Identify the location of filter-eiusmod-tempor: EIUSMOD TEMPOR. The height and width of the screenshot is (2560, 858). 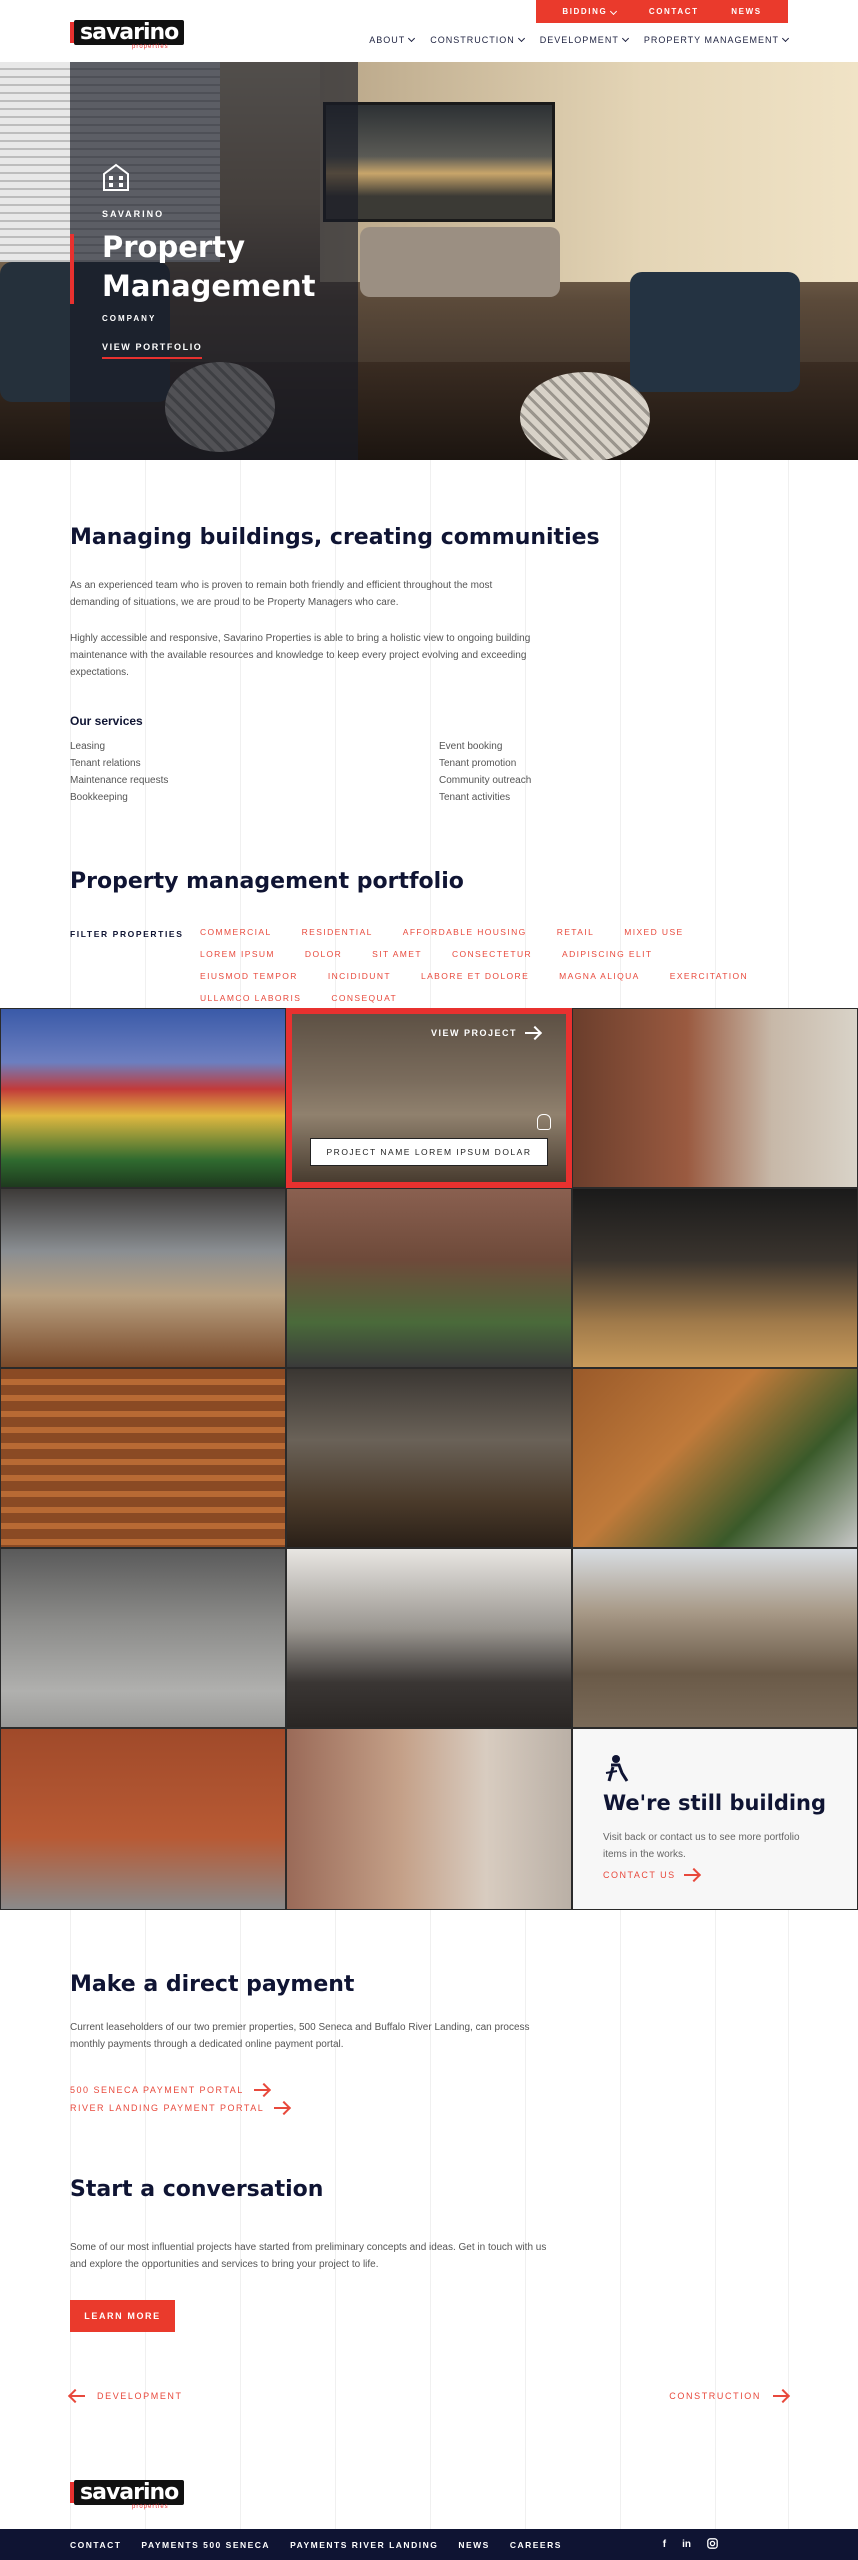
(249, 976).